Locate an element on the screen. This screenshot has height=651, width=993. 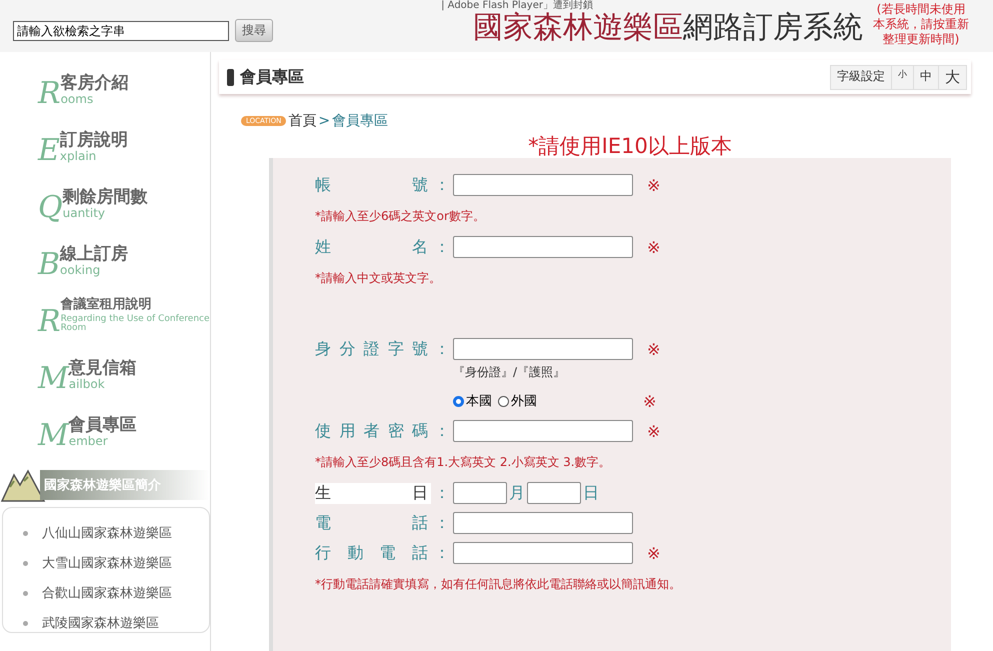
unit-label: 日 is located at coordinates (591, 493).